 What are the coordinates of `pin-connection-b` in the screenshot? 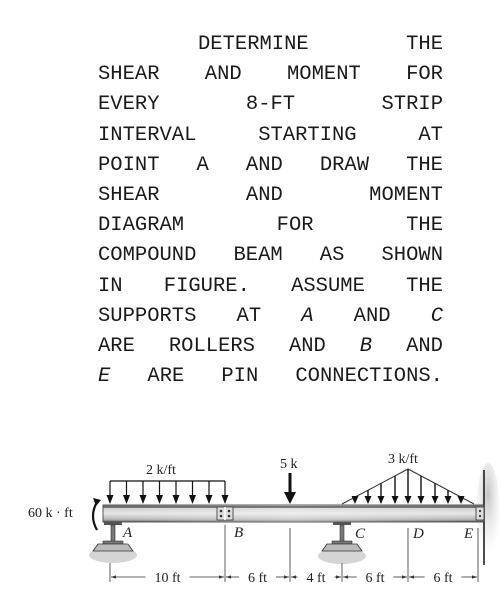 It's located at (225, 513).